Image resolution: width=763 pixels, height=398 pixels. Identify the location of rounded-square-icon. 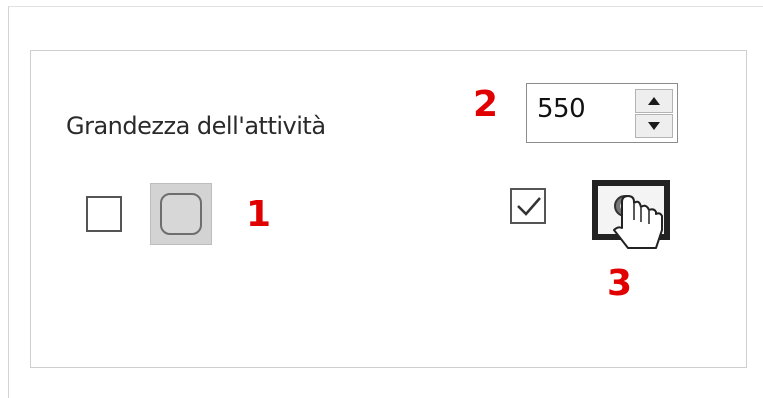
(181, 214).